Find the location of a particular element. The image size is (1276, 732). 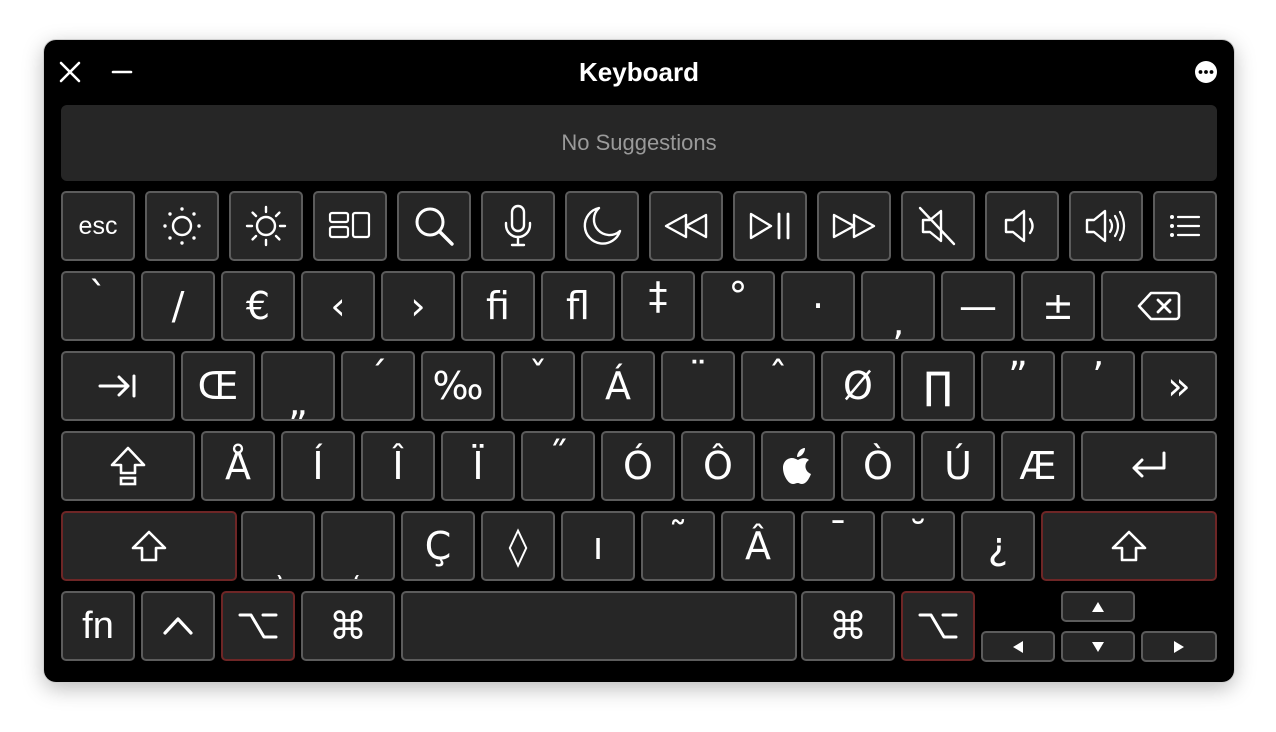

key-search is located at coordinates (434, 226).